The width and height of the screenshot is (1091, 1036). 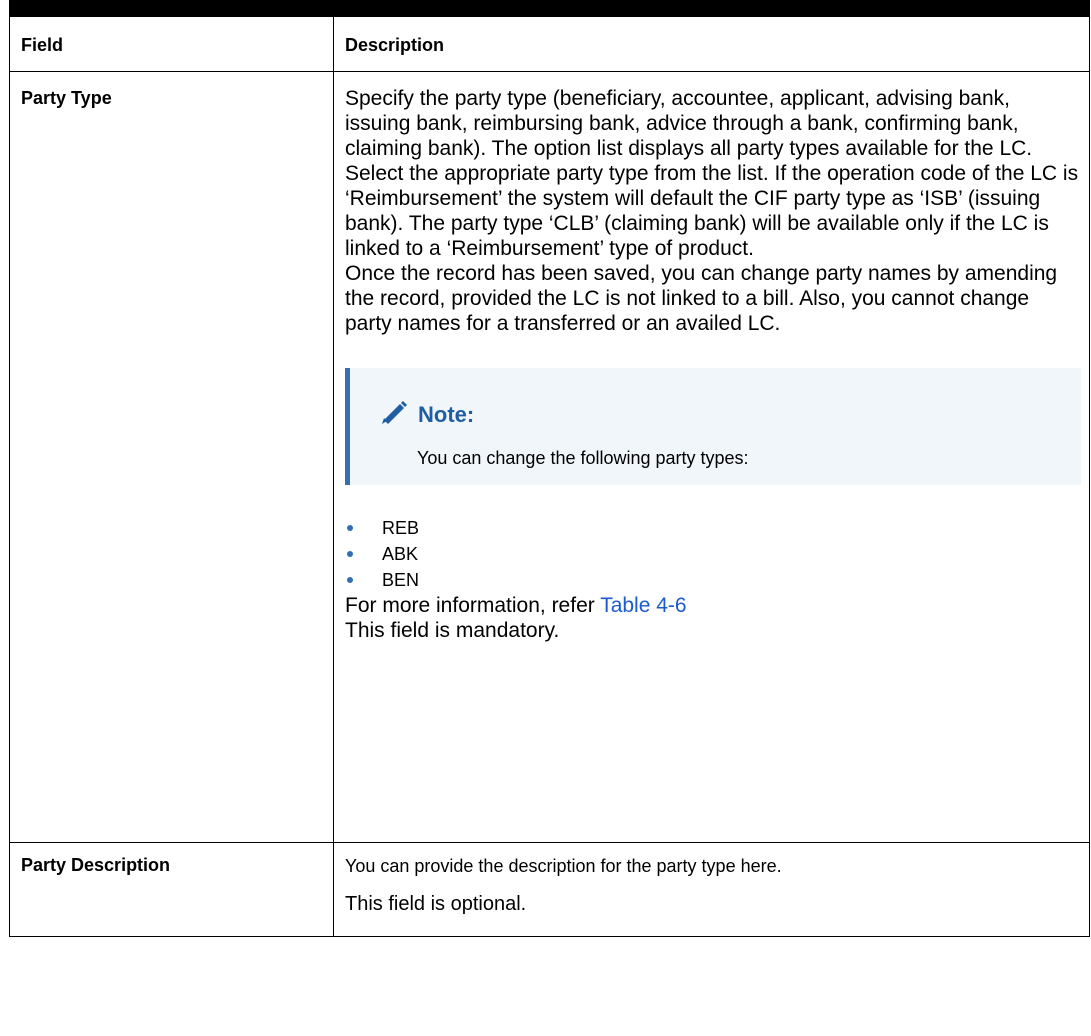 What do you see at coordinates (96, 865) in the screenshot?
I see `field-name: Party Description` at bounding box center [96, 865].